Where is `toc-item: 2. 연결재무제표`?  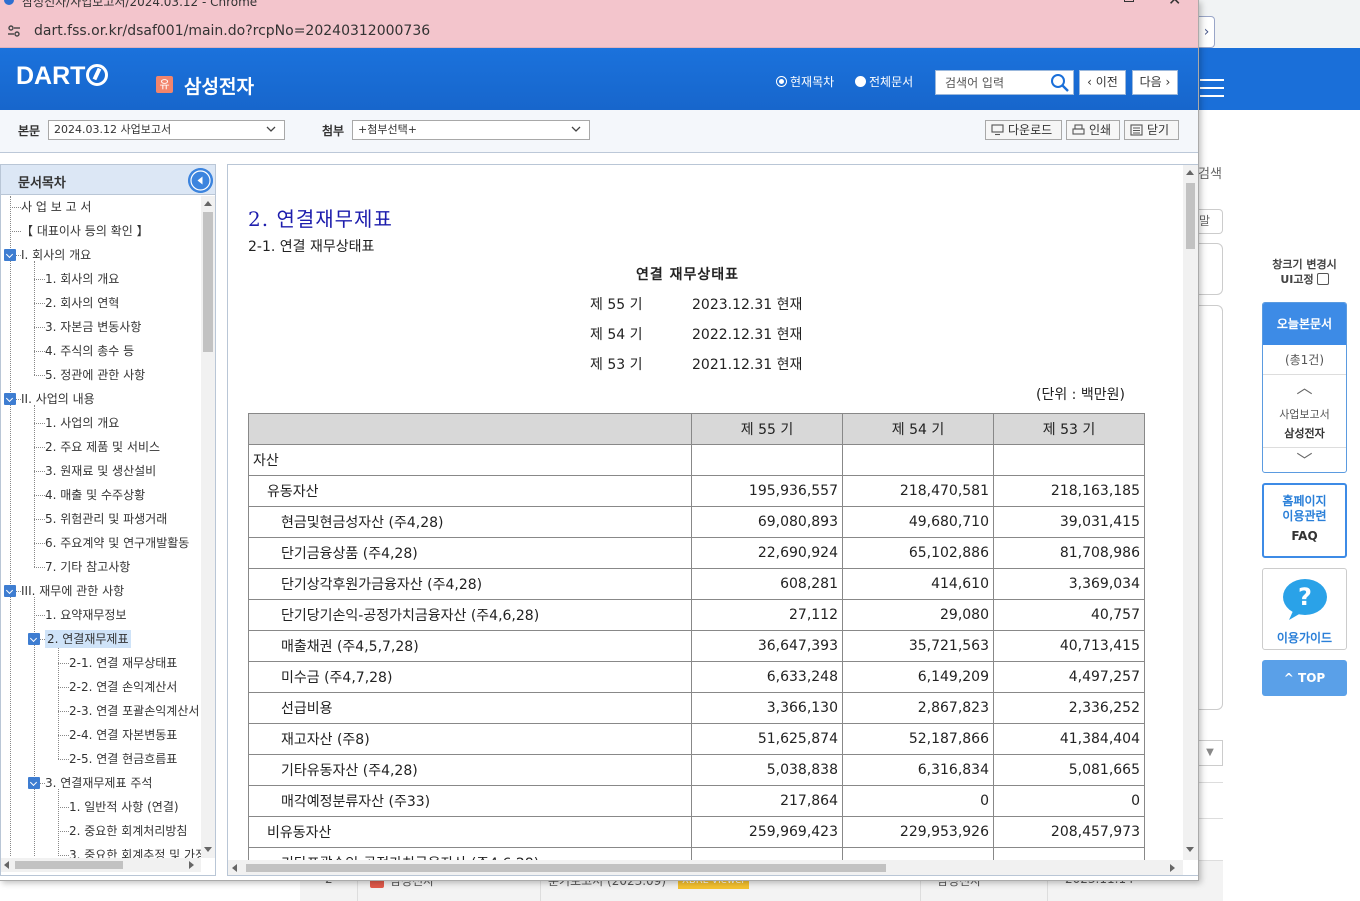
toc-item: 2. 연결재무제표 is located at coordinates (88, 639).